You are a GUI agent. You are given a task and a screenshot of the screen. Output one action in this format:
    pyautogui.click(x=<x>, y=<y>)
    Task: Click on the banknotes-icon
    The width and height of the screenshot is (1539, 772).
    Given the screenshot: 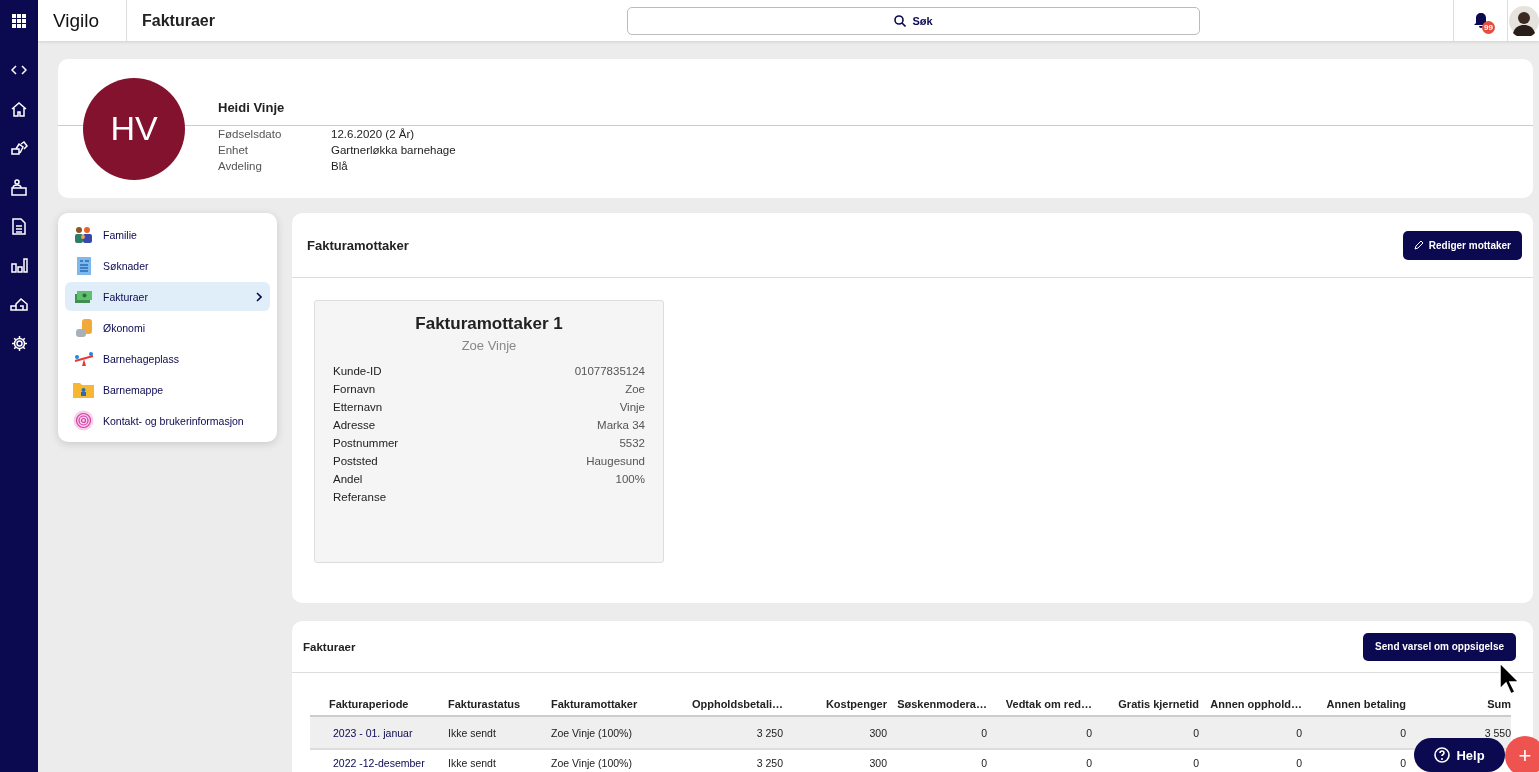 What is the action you would take?
    pyautogui.click(x=83, y=296)
    